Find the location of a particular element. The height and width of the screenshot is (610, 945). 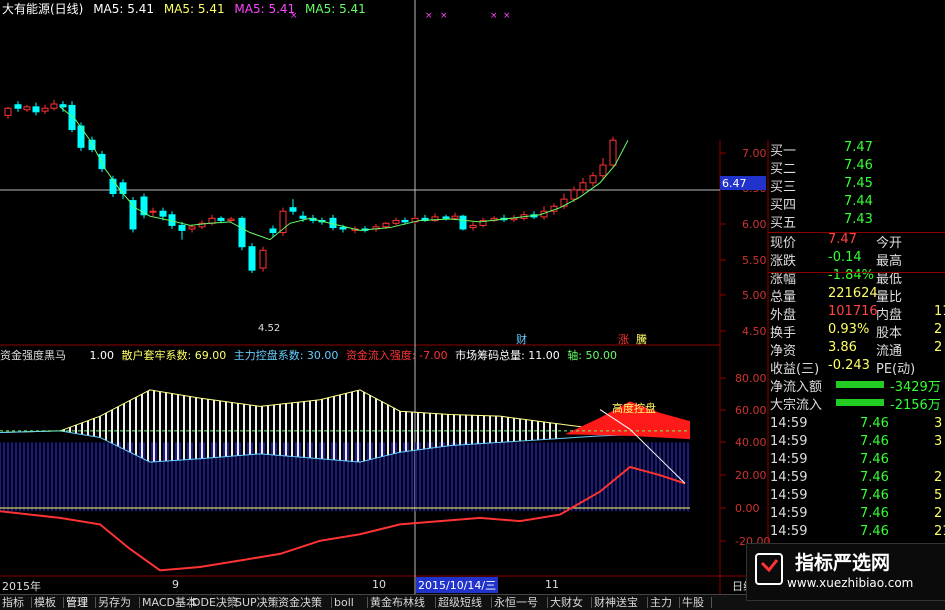

tab-12: 大财女 is located at coordinates (566, 602).